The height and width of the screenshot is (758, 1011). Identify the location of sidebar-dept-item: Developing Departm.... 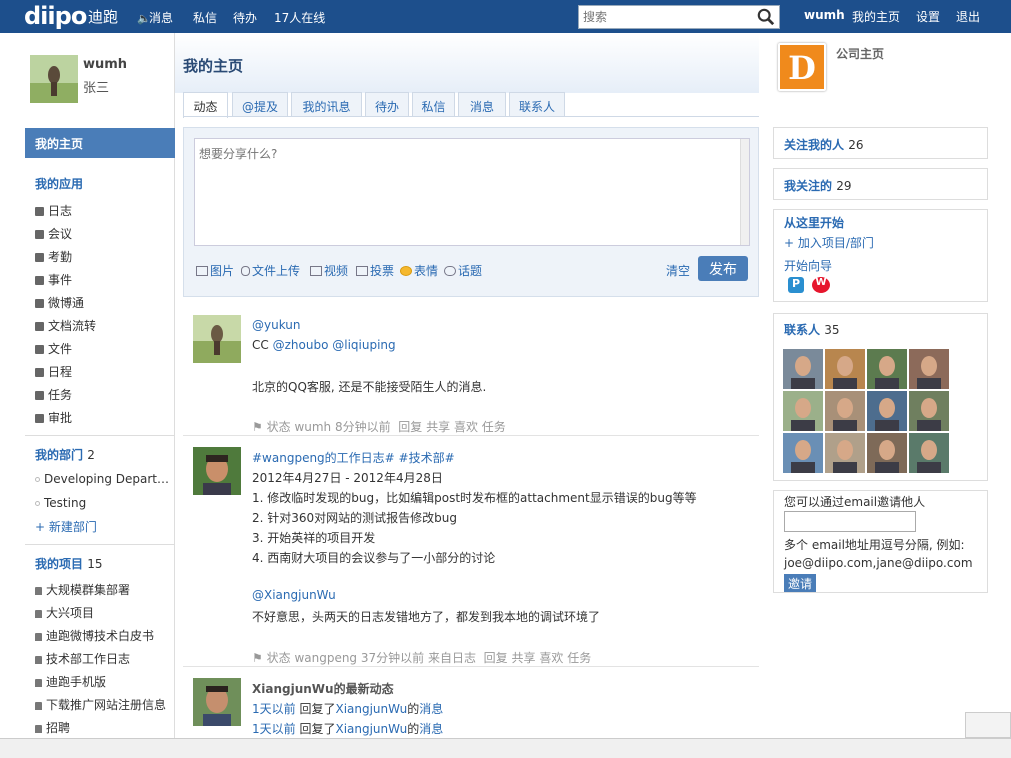
(105, 479).